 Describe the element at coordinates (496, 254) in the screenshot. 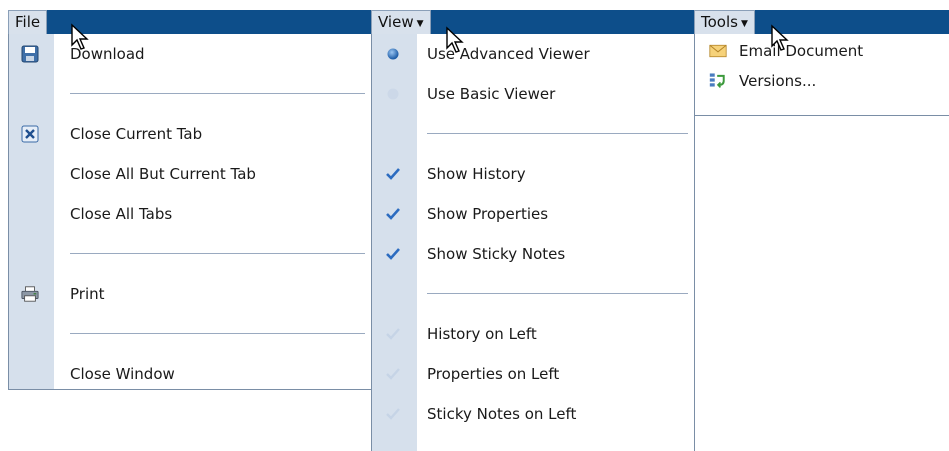

I see `show-sticky-notes-label: Show Sticky Notes` at that location.